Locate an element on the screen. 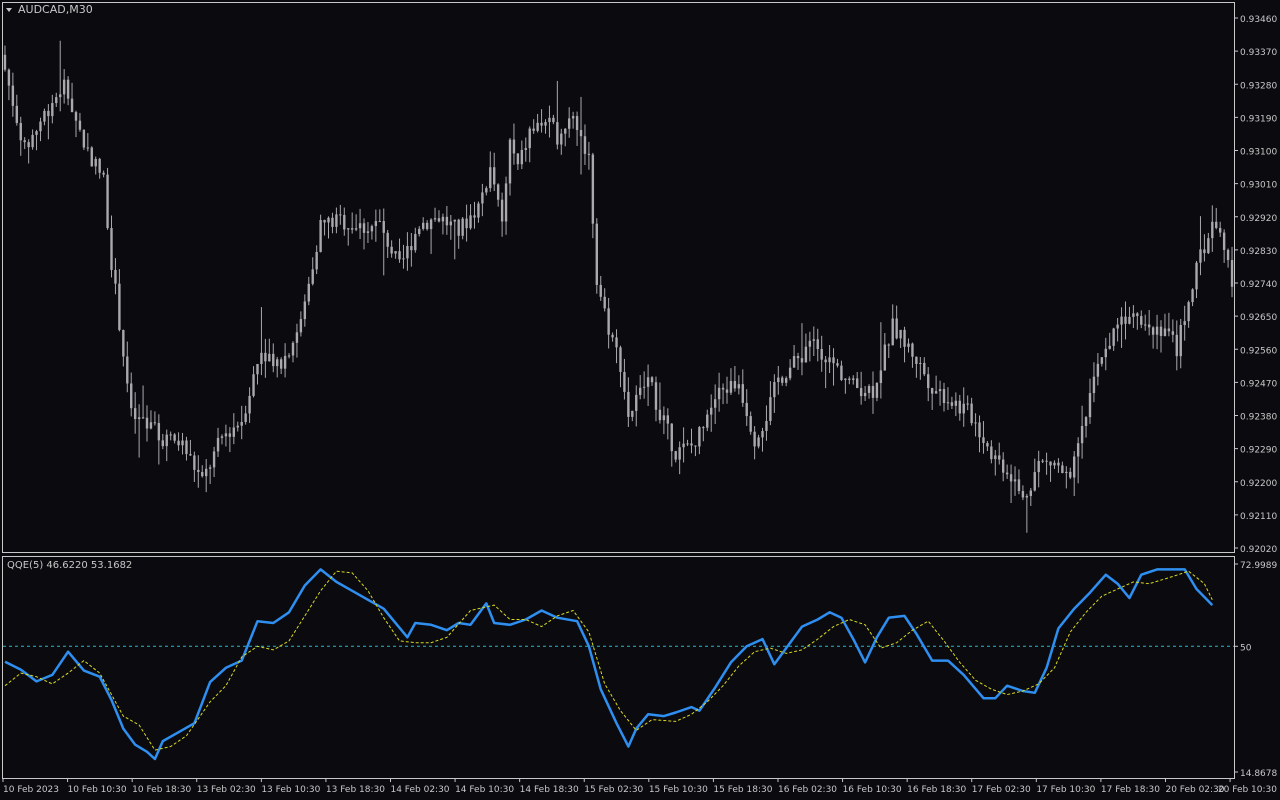 The image size is (1280, 800). time-tick-label: 14 Feb 10:30 is located at coordinates (484, 790).